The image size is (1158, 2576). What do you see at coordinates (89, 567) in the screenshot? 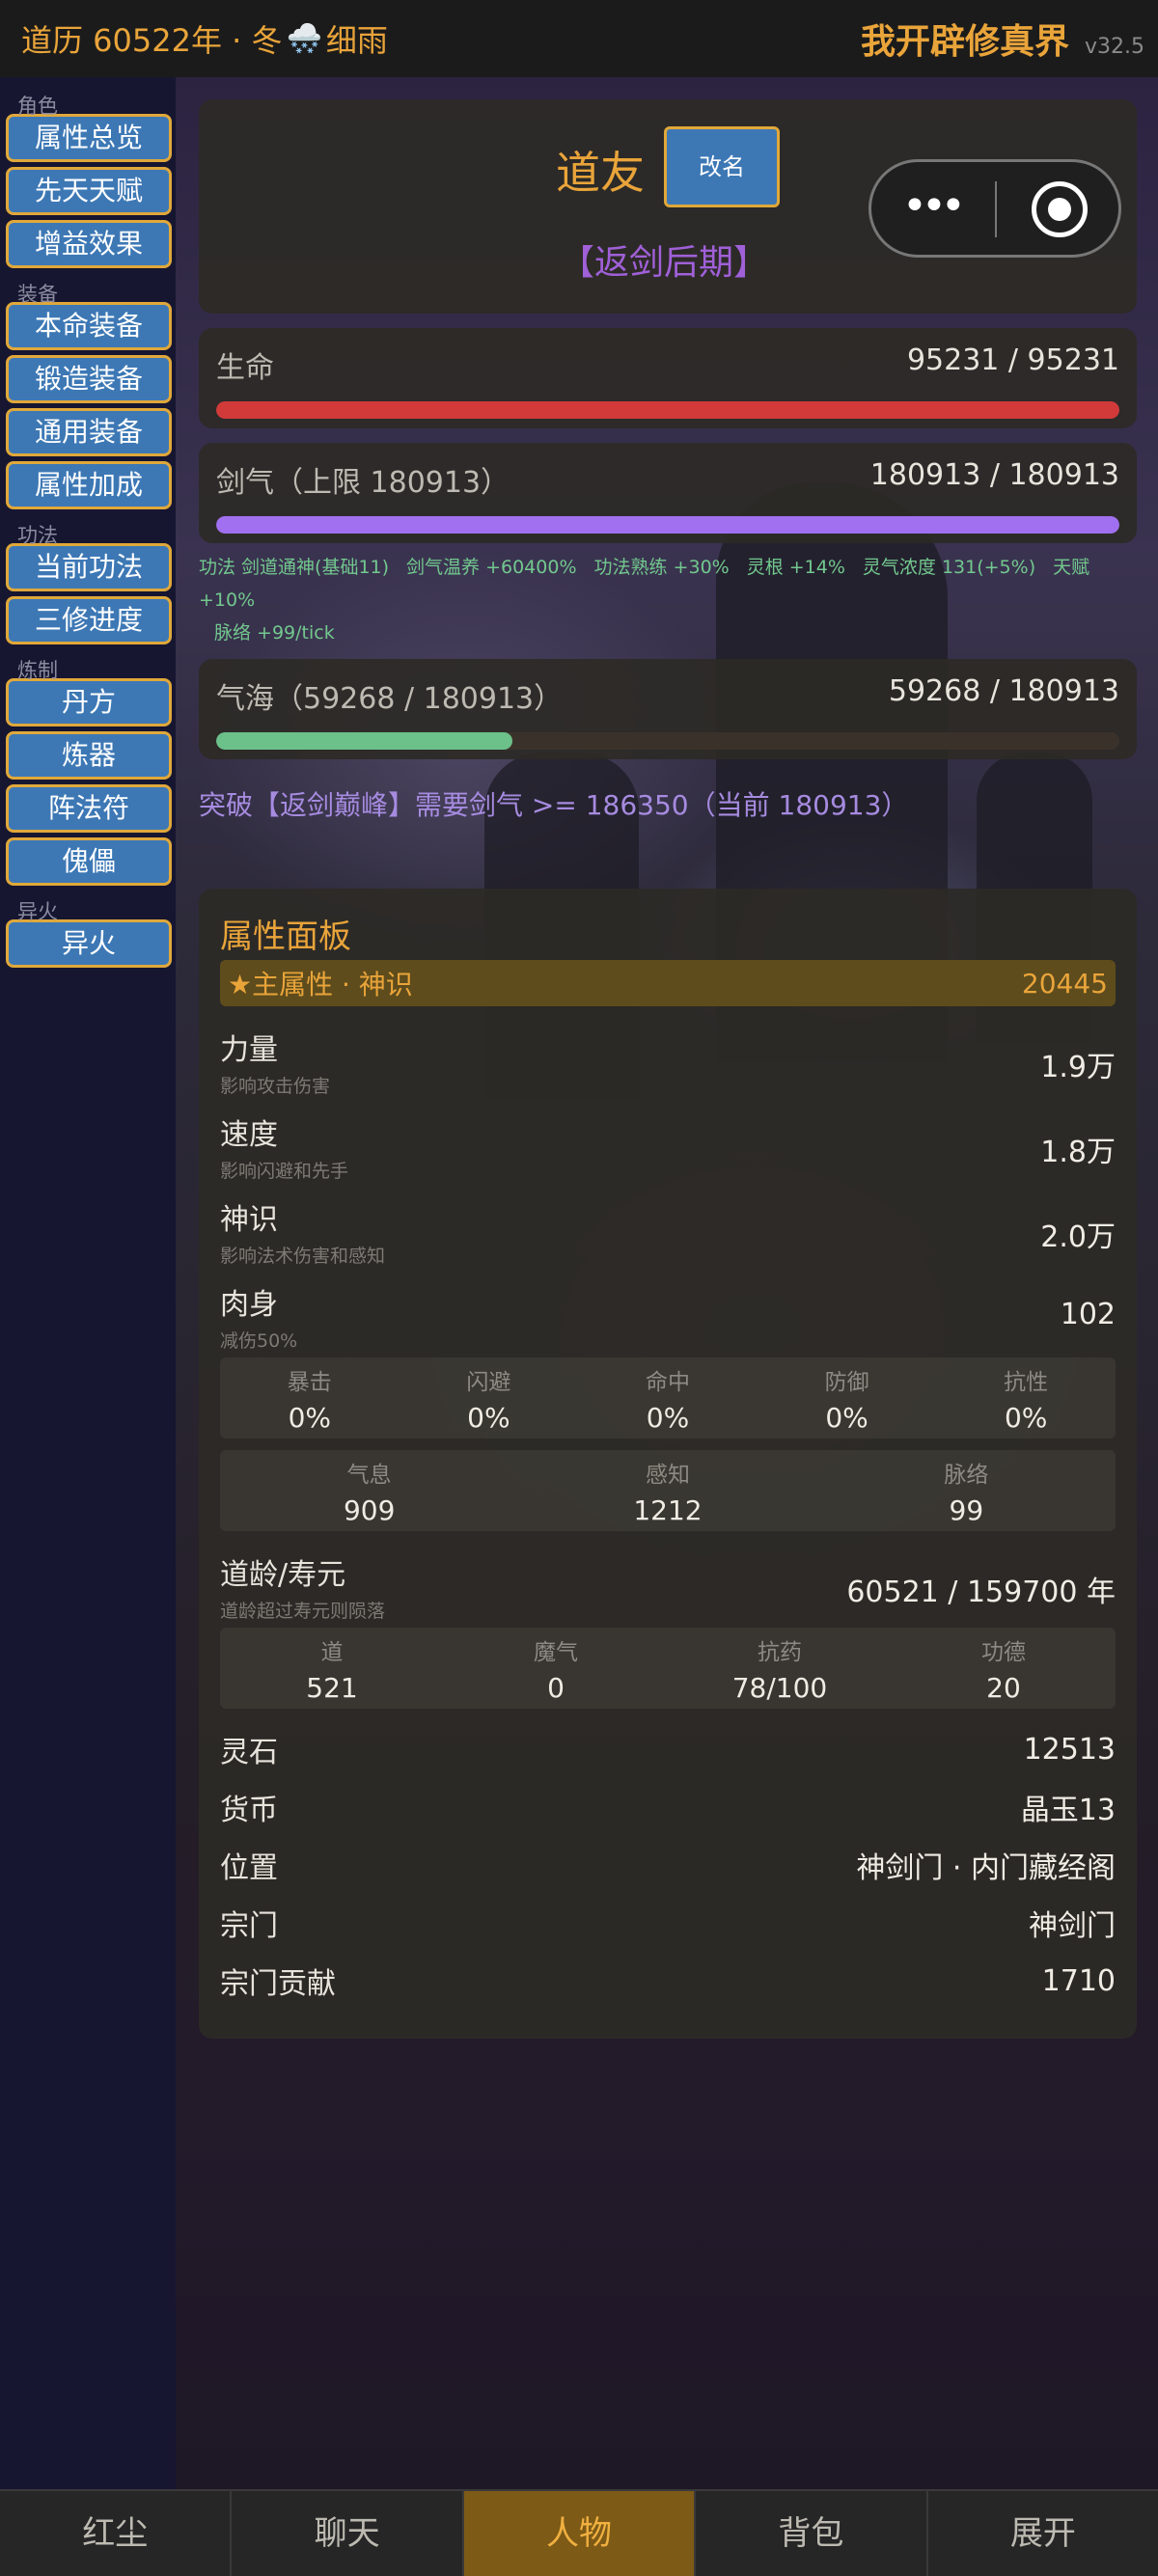
I see `sidebar-nav-button: 当前功法` at bounding box center [89, 567].